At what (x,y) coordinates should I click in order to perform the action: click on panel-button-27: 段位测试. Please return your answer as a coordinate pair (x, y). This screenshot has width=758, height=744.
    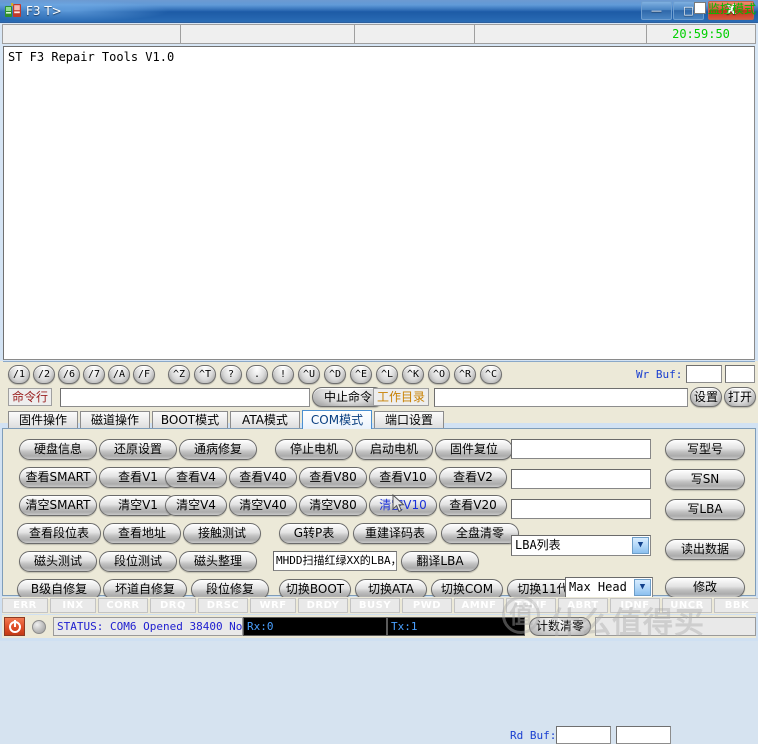
    Looking at the image, I should click on (138, 561).